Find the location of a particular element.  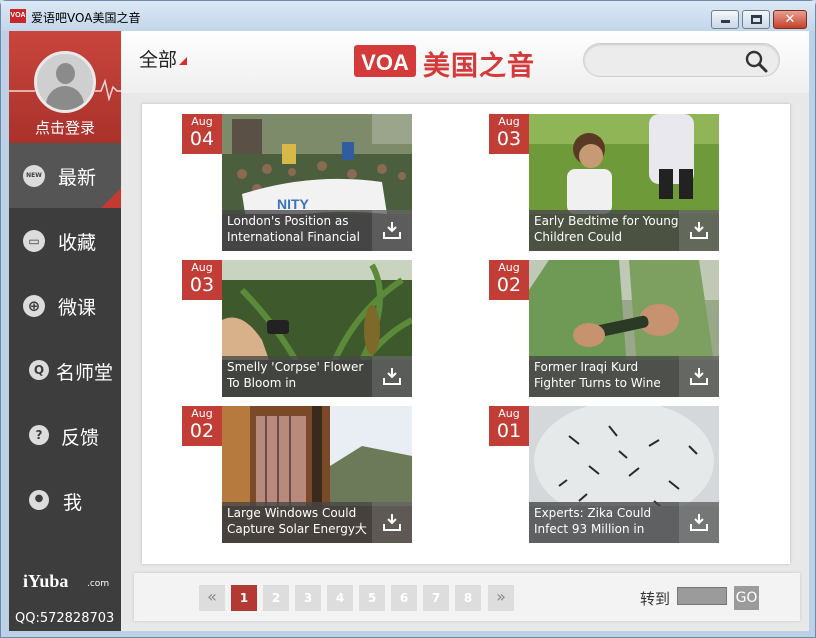

close-button: ✕ is located at coordinates (790, 19).